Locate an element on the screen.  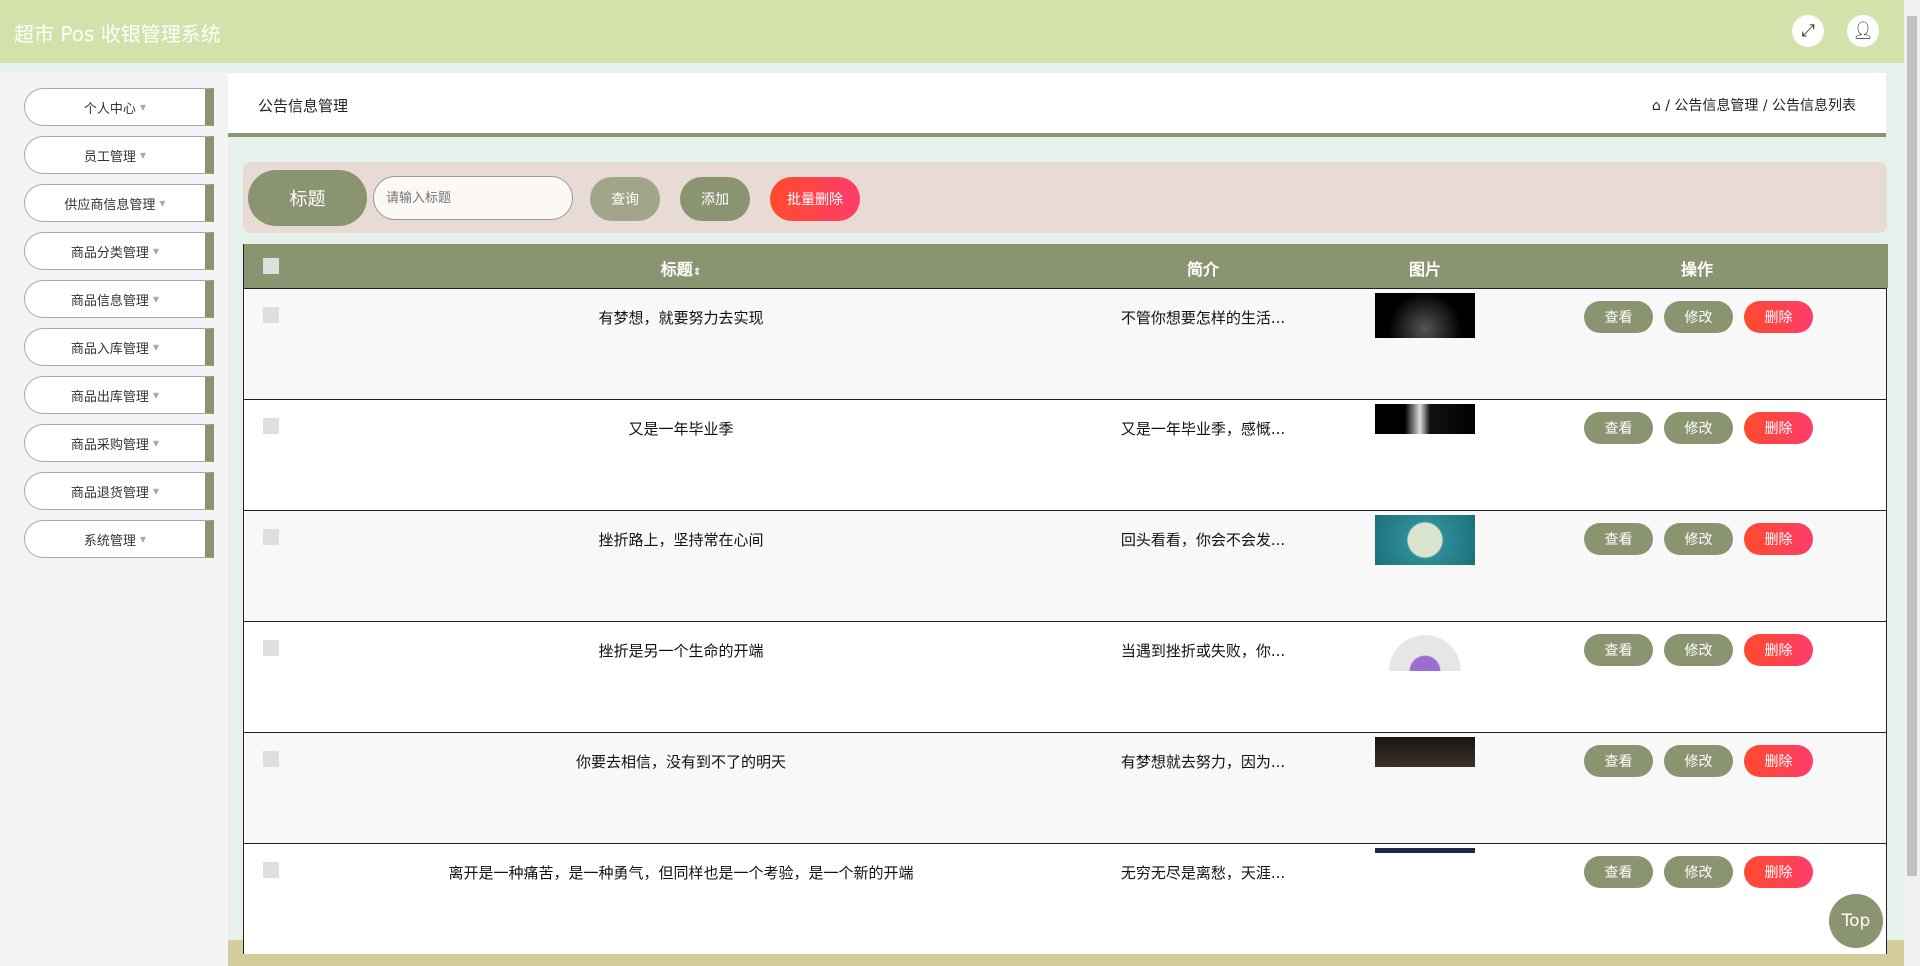
top-header: 超市 Pos 收银管理系统 ⤢ 👤︎ is located at coordinates (952, 31).